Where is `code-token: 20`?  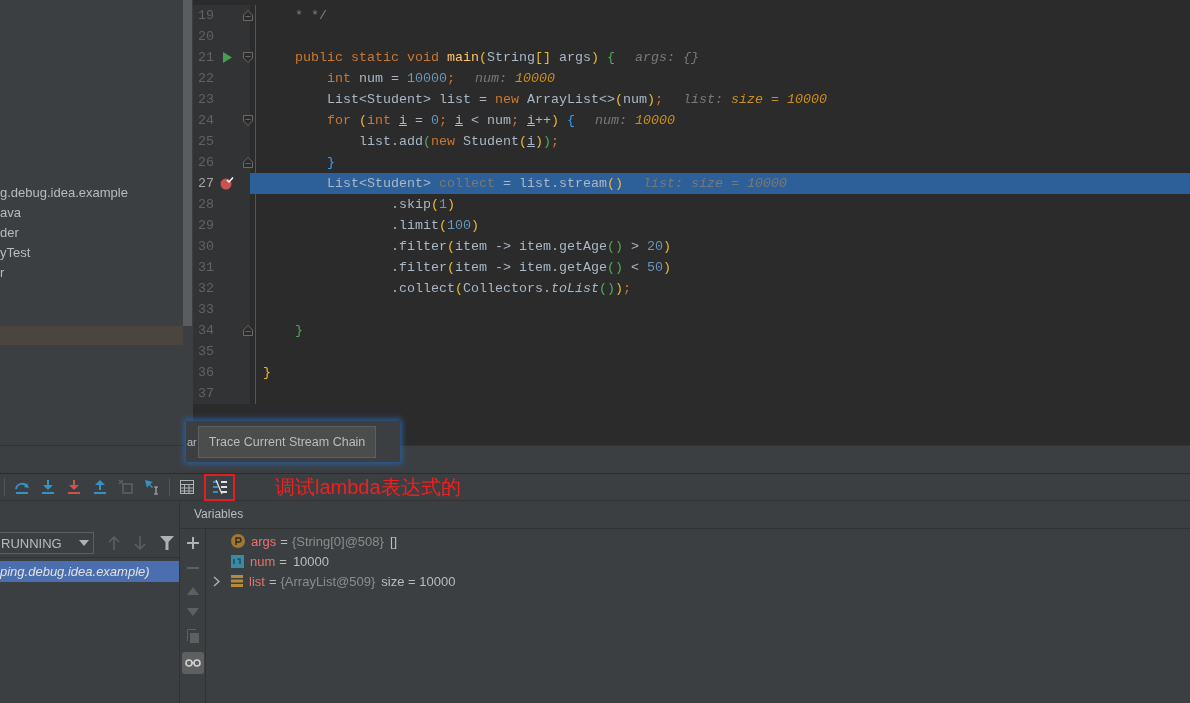 code-token: 20 is located at coordinates (654, 246).